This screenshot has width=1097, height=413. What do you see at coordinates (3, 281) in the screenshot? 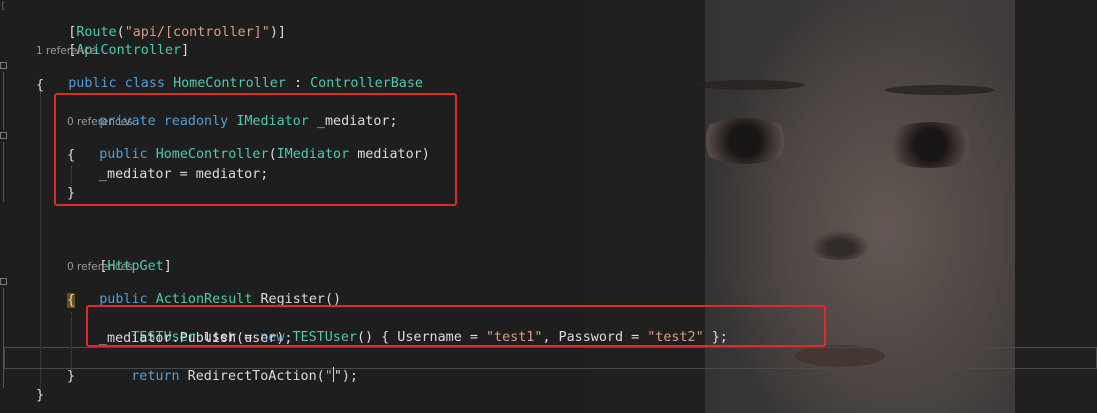
I see `collapse-method-icon` at bounding box center [3, 281].